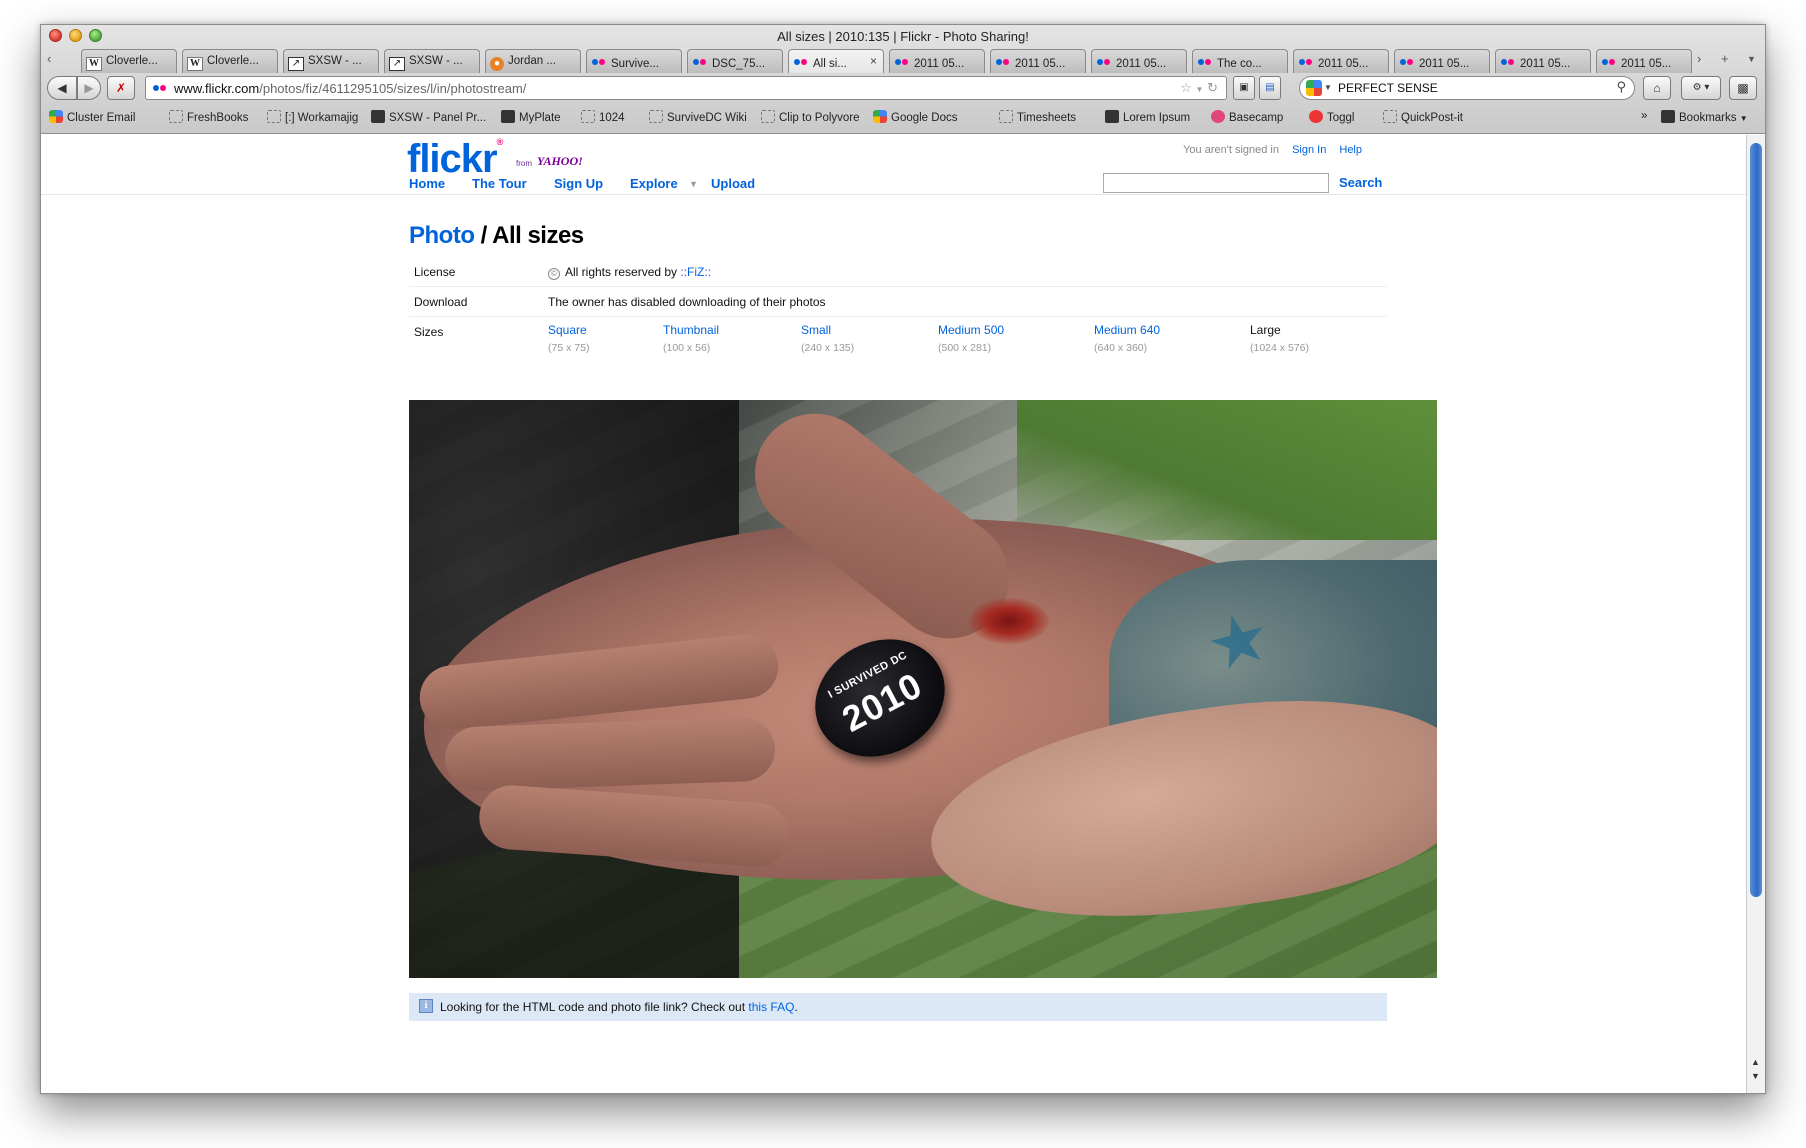 Image resolution: width=1806 pixels, height=1148 pixels. I want to click on bookmark-item: QuickPost-it, so click(1423, 117).